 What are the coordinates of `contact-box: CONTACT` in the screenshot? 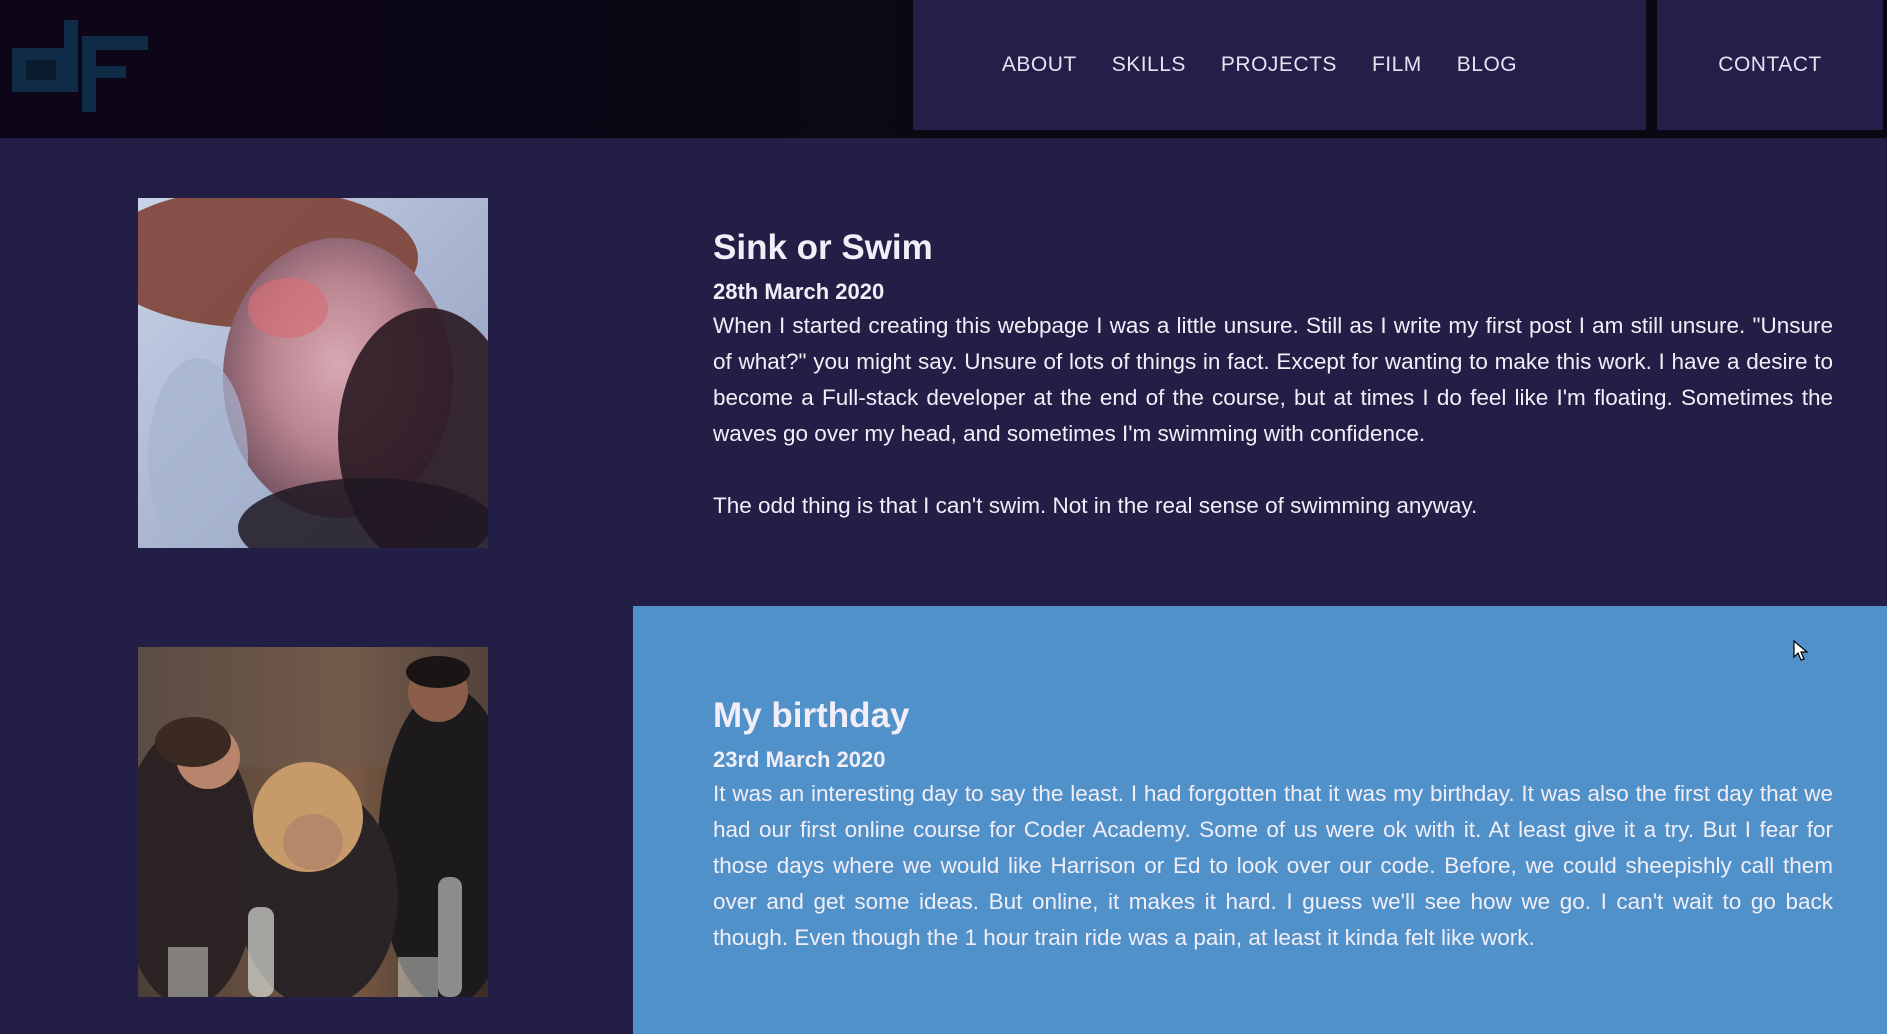 It's located at (1770, 65).